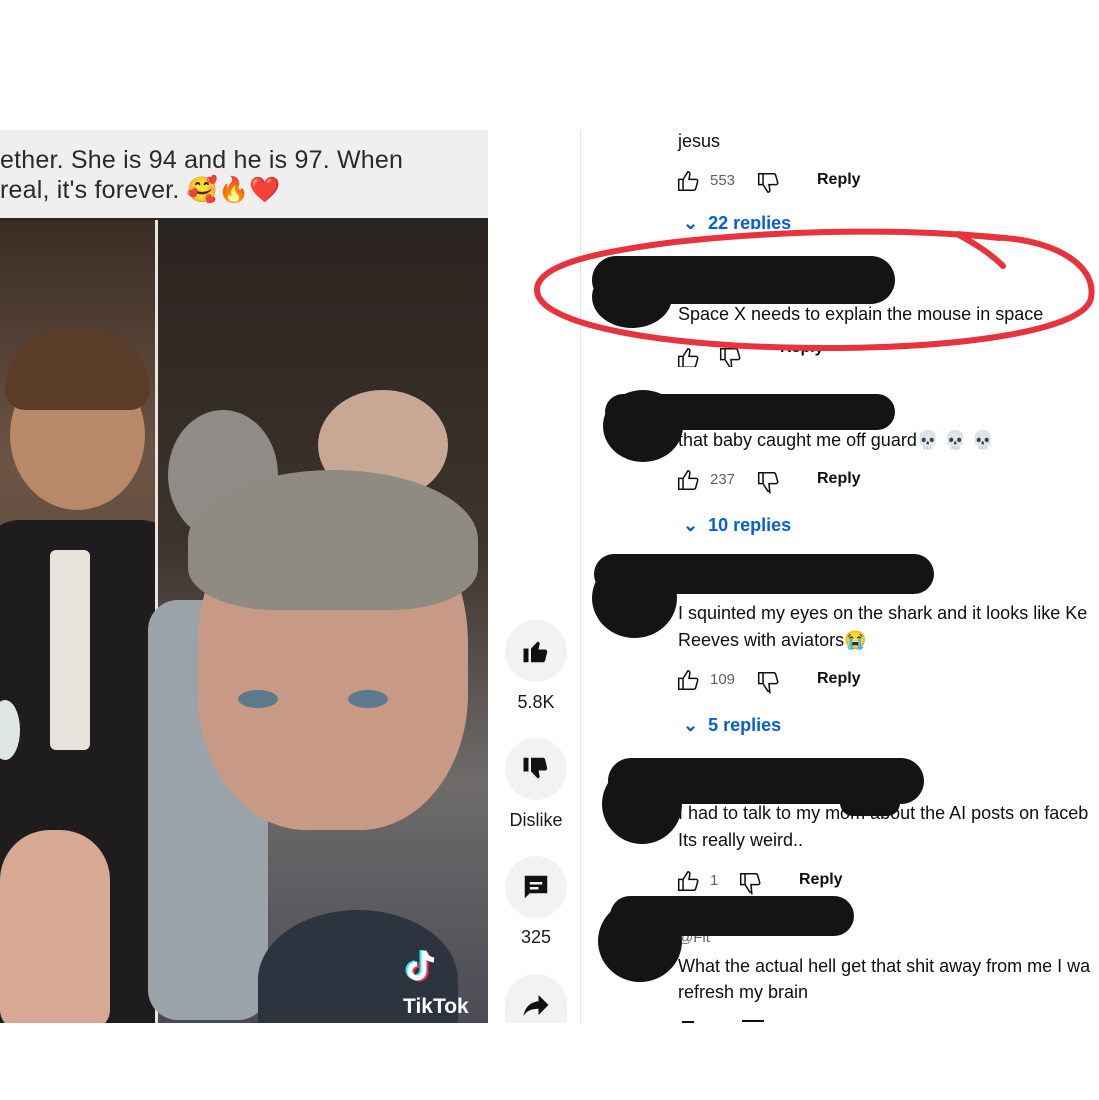  What do you see at coordinates (536, 937) in the screenshot?
I see `comments-count: 325` at bounding box center [536, 937].